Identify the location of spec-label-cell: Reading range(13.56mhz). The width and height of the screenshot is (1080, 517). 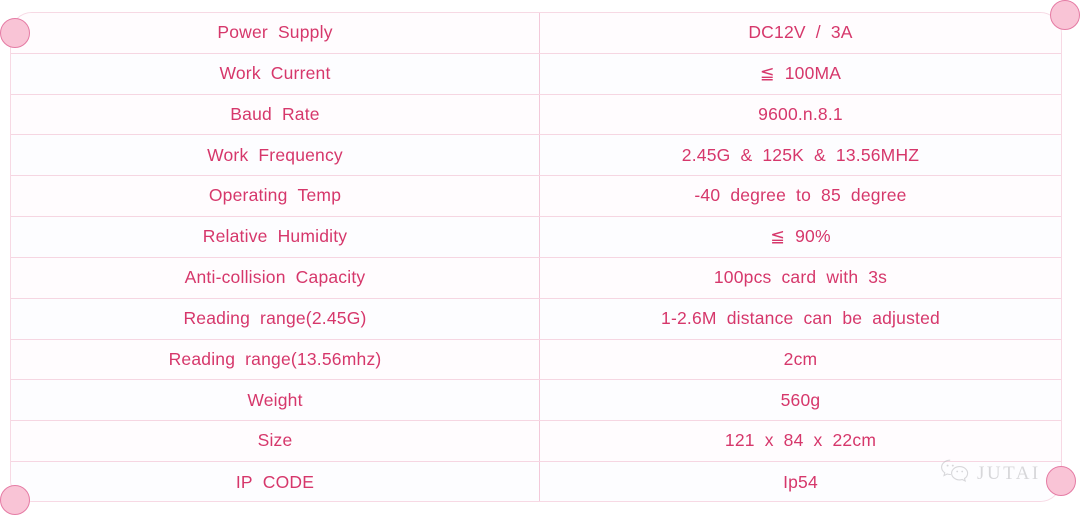
(275, 359).